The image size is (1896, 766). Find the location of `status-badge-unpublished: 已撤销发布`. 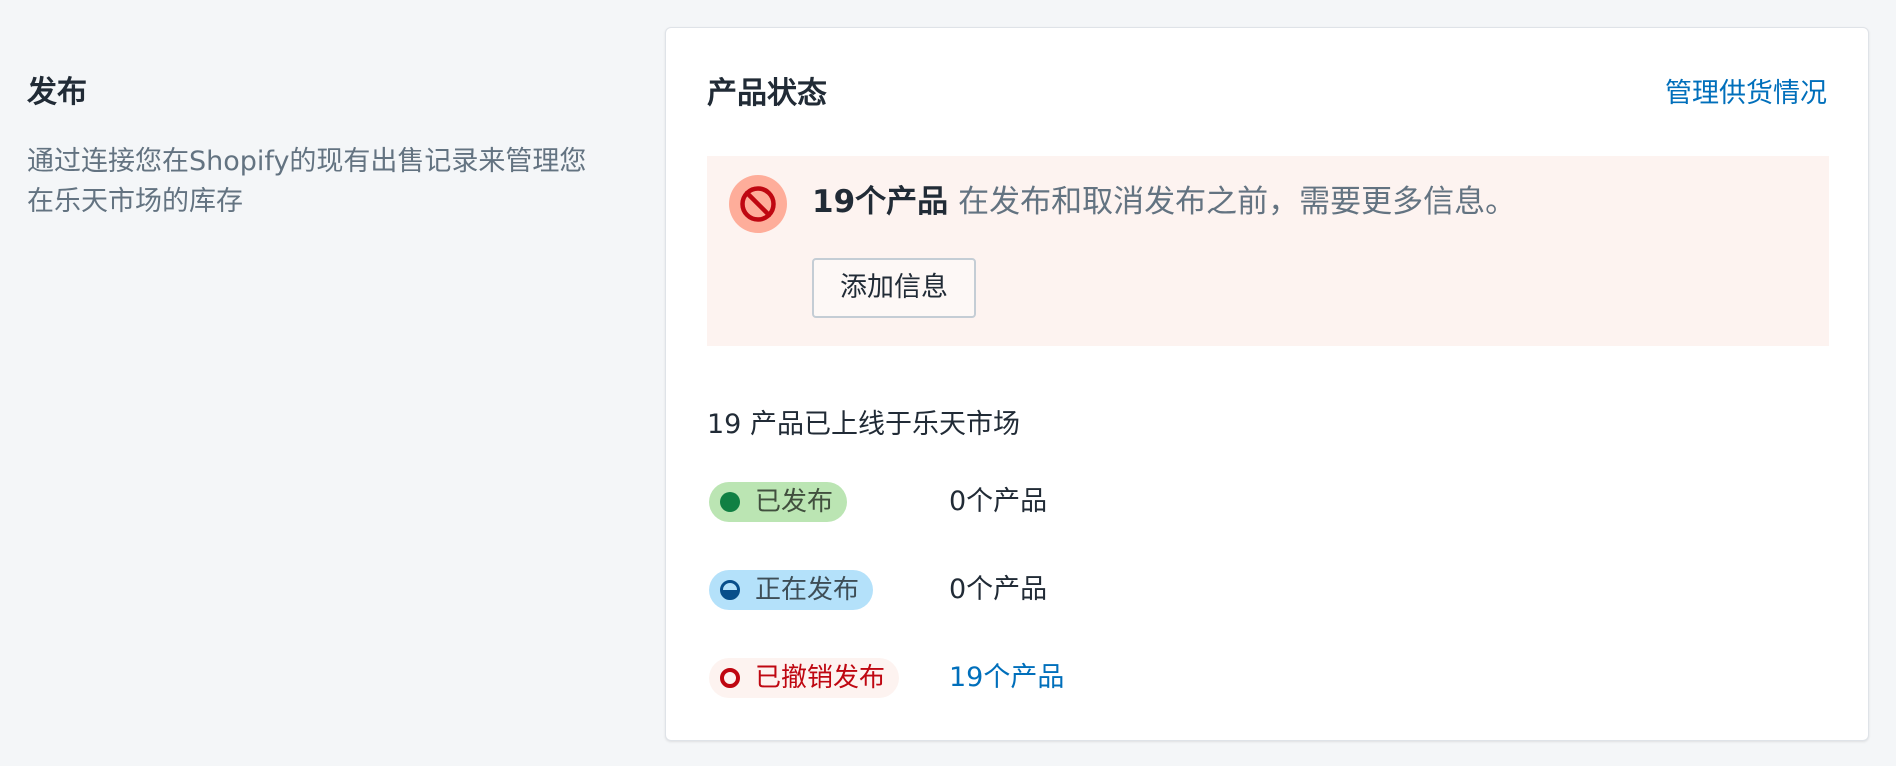

status-badge-unpublished: 已撤销发布 is located at coordinates (804, 678).